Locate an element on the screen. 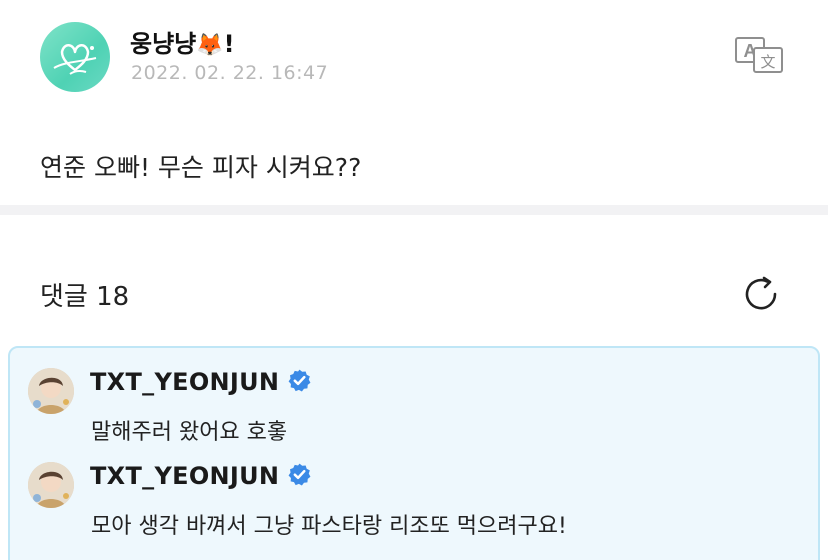 Image resolution: width=828 pixels, height=560 pixels. author-name-text: 웅냥냥 is located at coordinates (163, 44).